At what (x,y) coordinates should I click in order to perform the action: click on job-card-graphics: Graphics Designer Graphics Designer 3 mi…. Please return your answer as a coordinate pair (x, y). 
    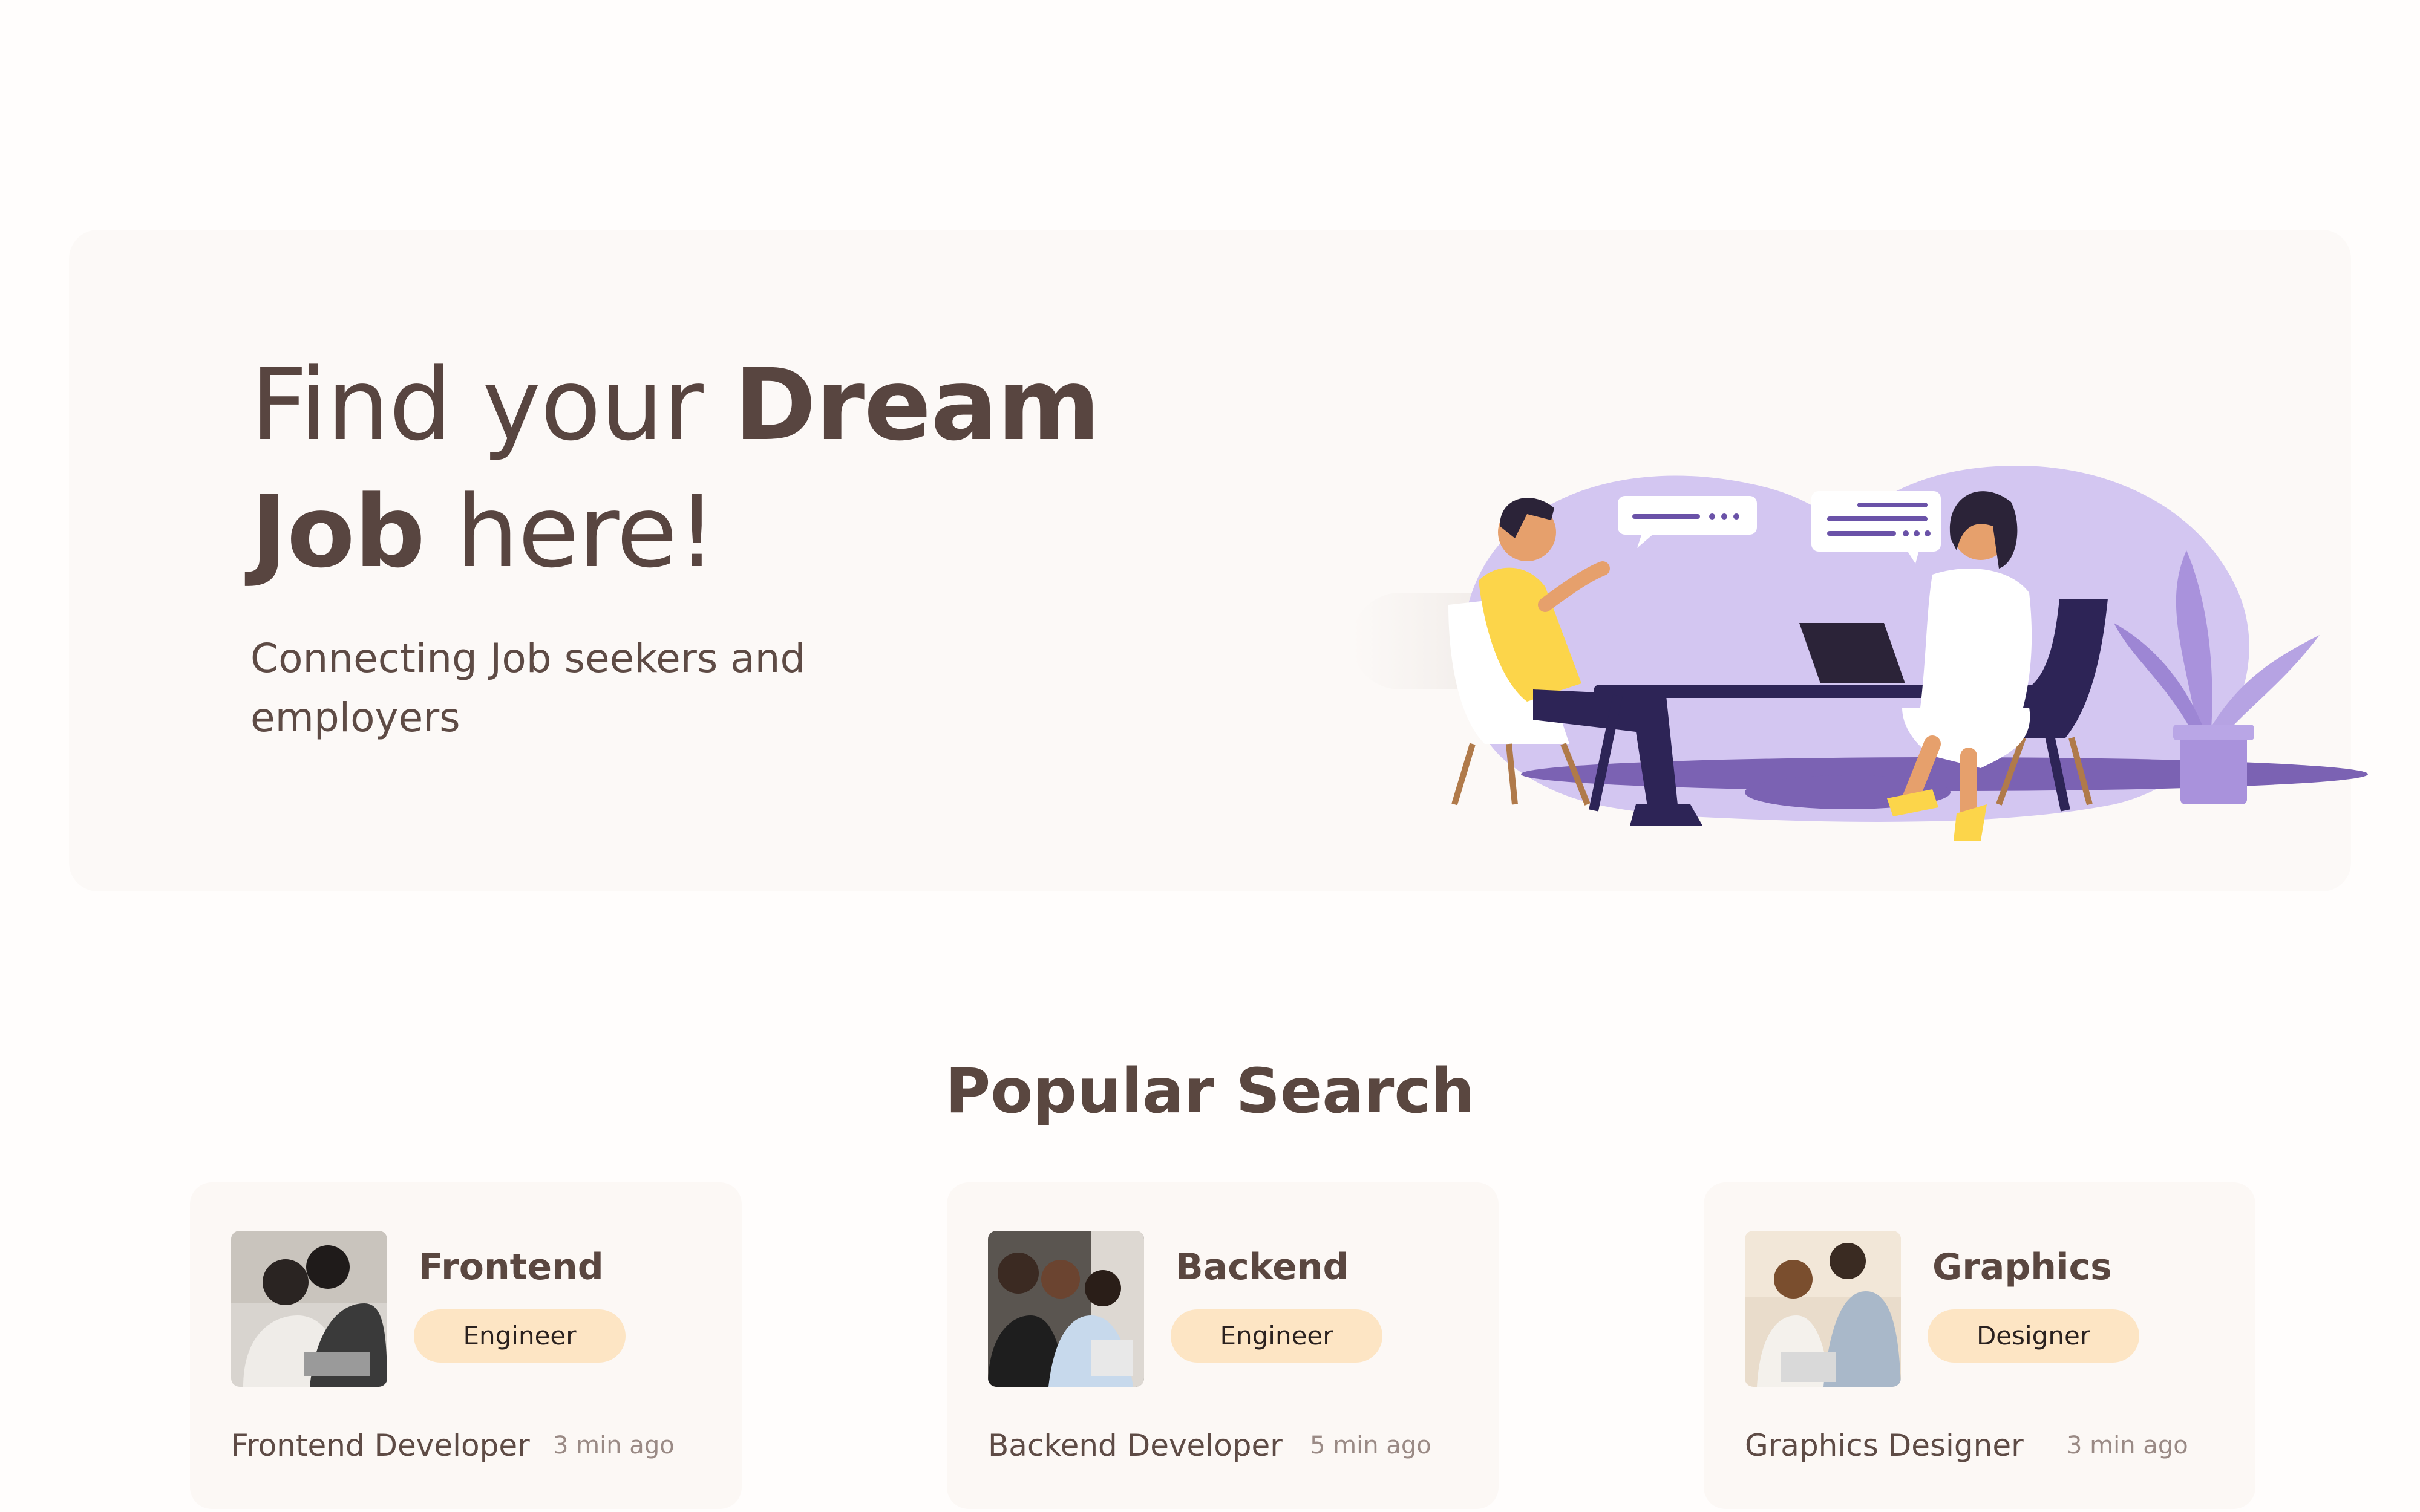
    Looking at the image, I should click on (1979, 1346).